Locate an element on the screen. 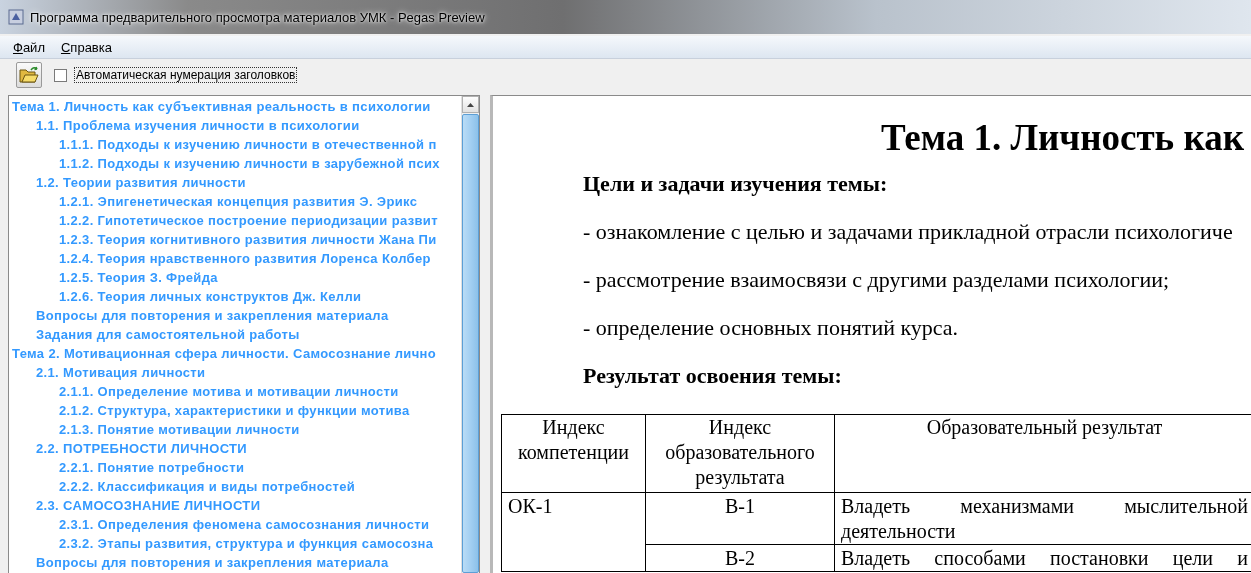 This screenshot has width=1251, height=573. tree-item: Тема 2. Мотивационная сфера личности. Самосознание лично is located at coordinates (235, 353).